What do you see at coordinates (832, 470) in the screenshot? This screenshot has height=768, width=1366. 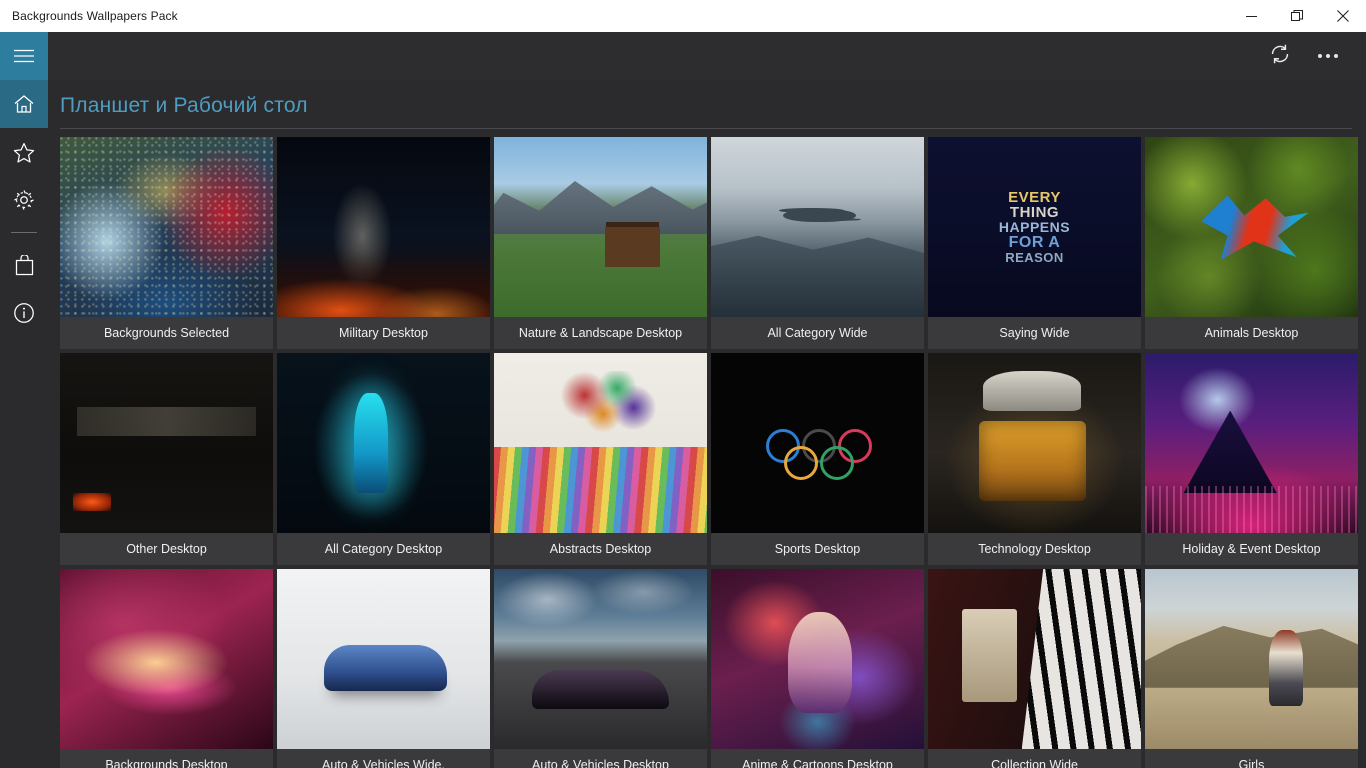 I see `olympic-rings-icon` at bounding box center [832, 470].